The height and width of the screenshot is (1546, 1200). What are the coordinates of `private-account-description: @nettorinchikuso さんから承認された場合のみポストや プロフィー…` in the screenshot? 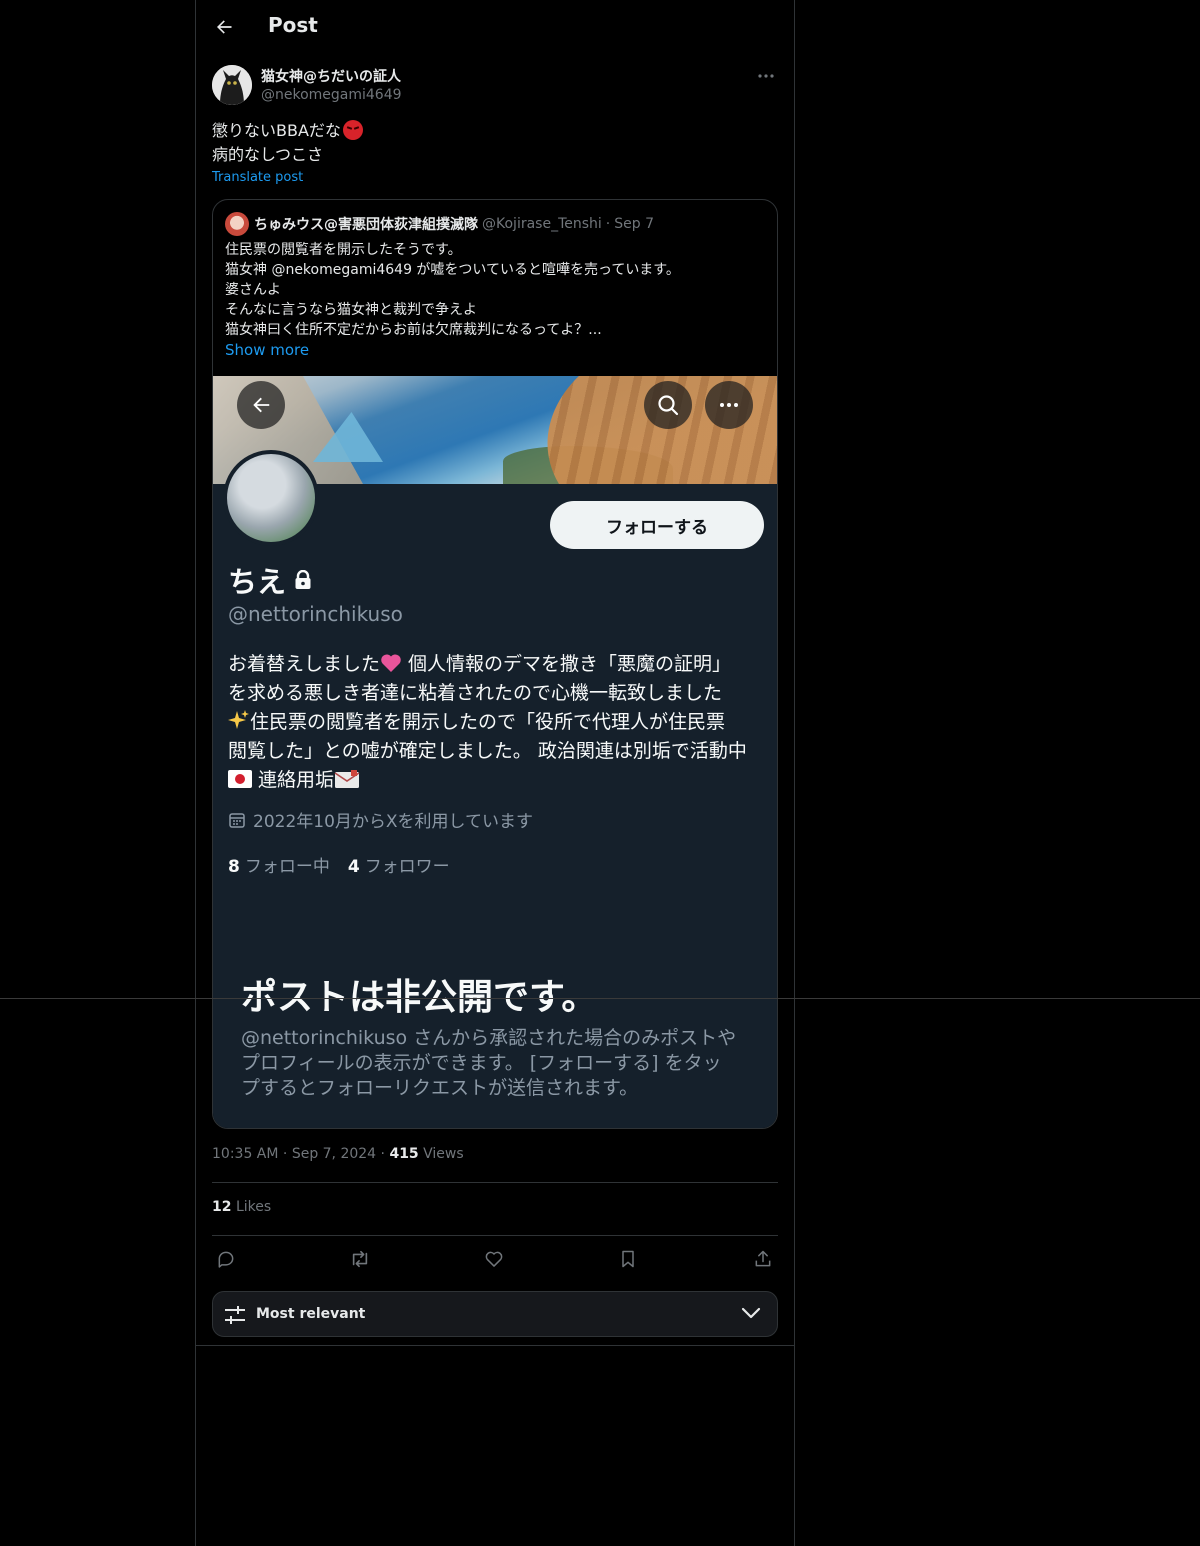 It's located at (501, 1063).